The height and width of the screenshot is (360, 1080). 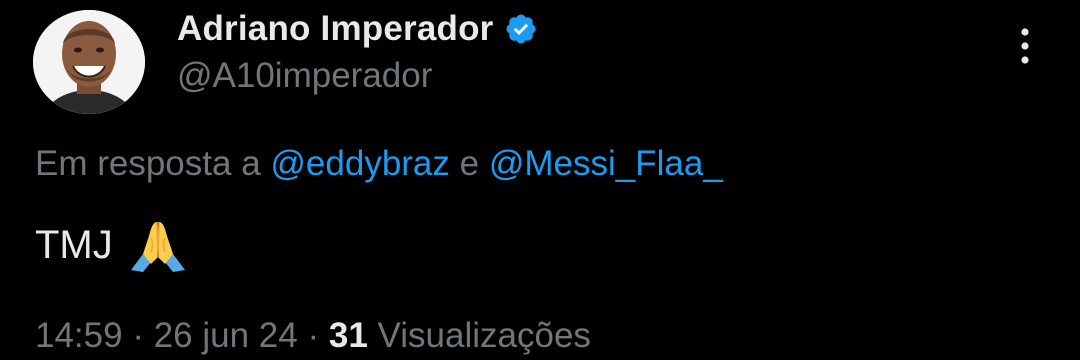 What do you see at coordinates (226, 335) in the screenshot?
I see `tweet-date: 26 jun 24` at bounding box center [226, 335].